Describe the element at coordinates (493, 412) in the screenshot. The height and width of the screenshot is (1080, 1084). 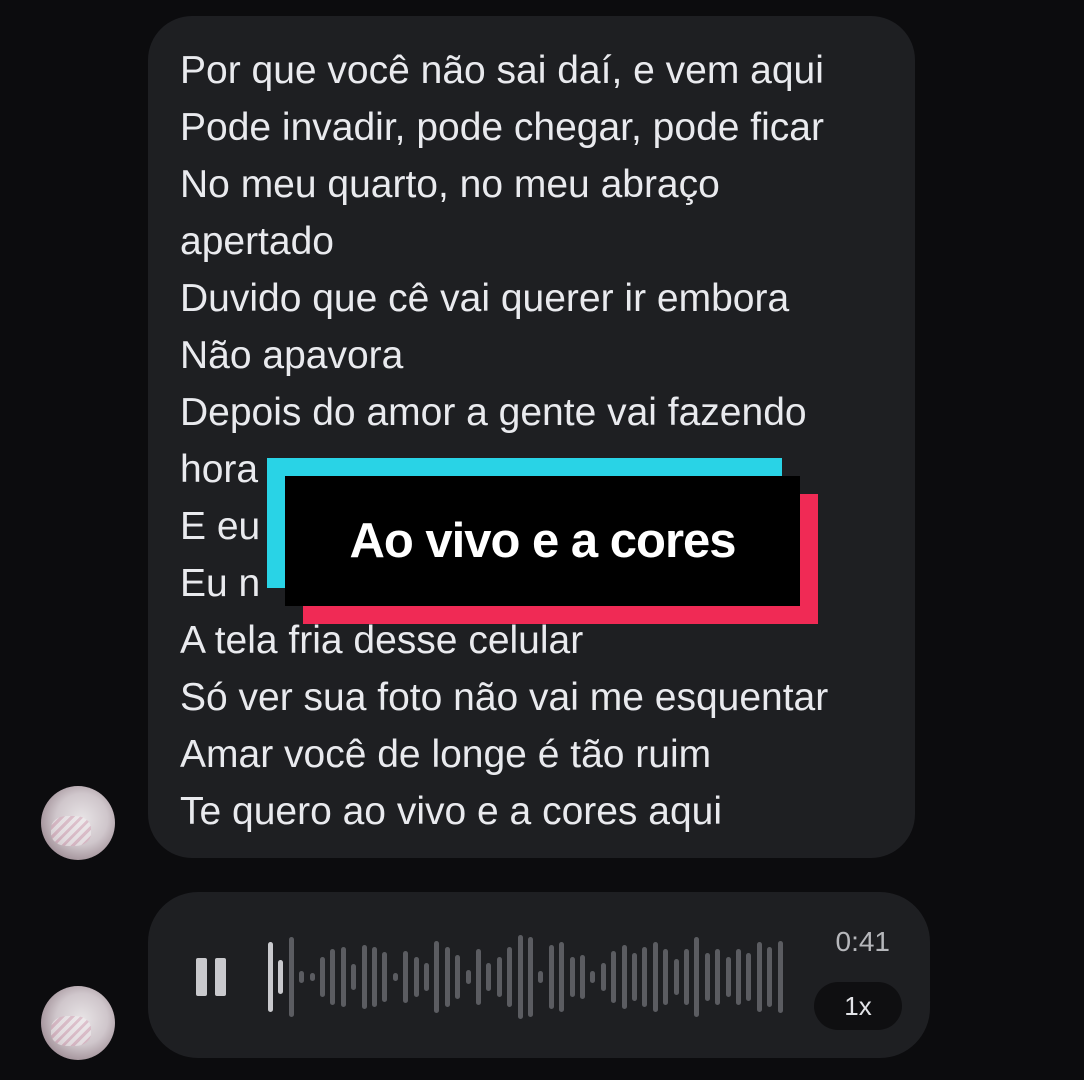
I see `lyric-line: Depois do amor a gente vai fazendo` at that location.